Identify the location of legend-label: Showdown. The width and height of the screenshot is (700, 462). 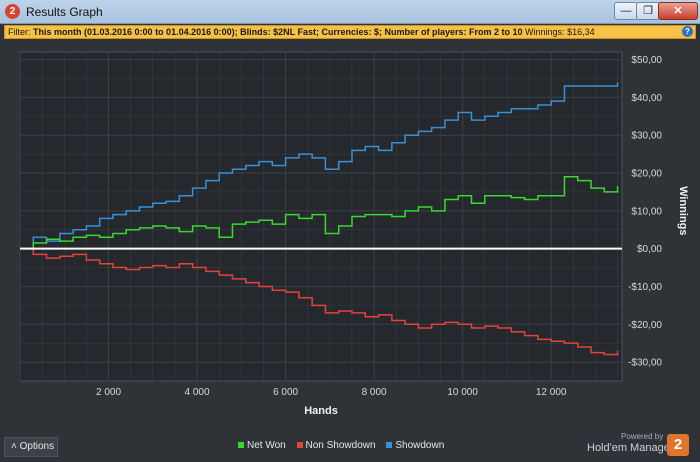
(420, 445).